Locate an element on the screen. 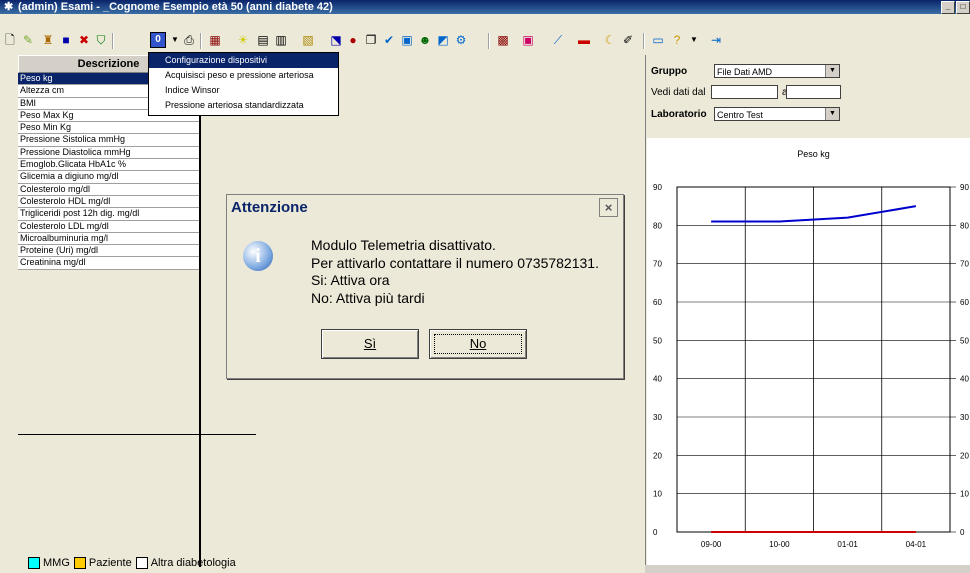 The image size is (970, 573). lightbulb-icon: ☀ is located at coordinates (243, 40).